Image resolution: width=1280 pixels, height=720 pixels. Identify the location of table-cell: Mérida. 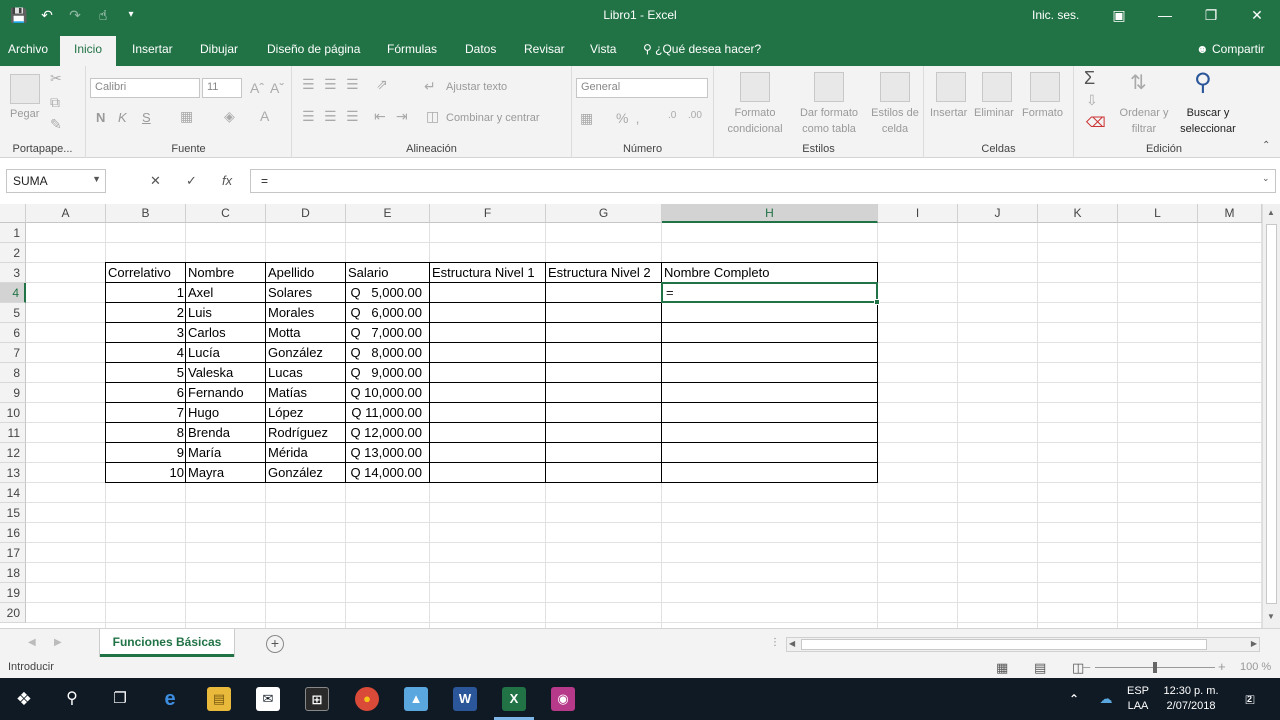
(306, 453).